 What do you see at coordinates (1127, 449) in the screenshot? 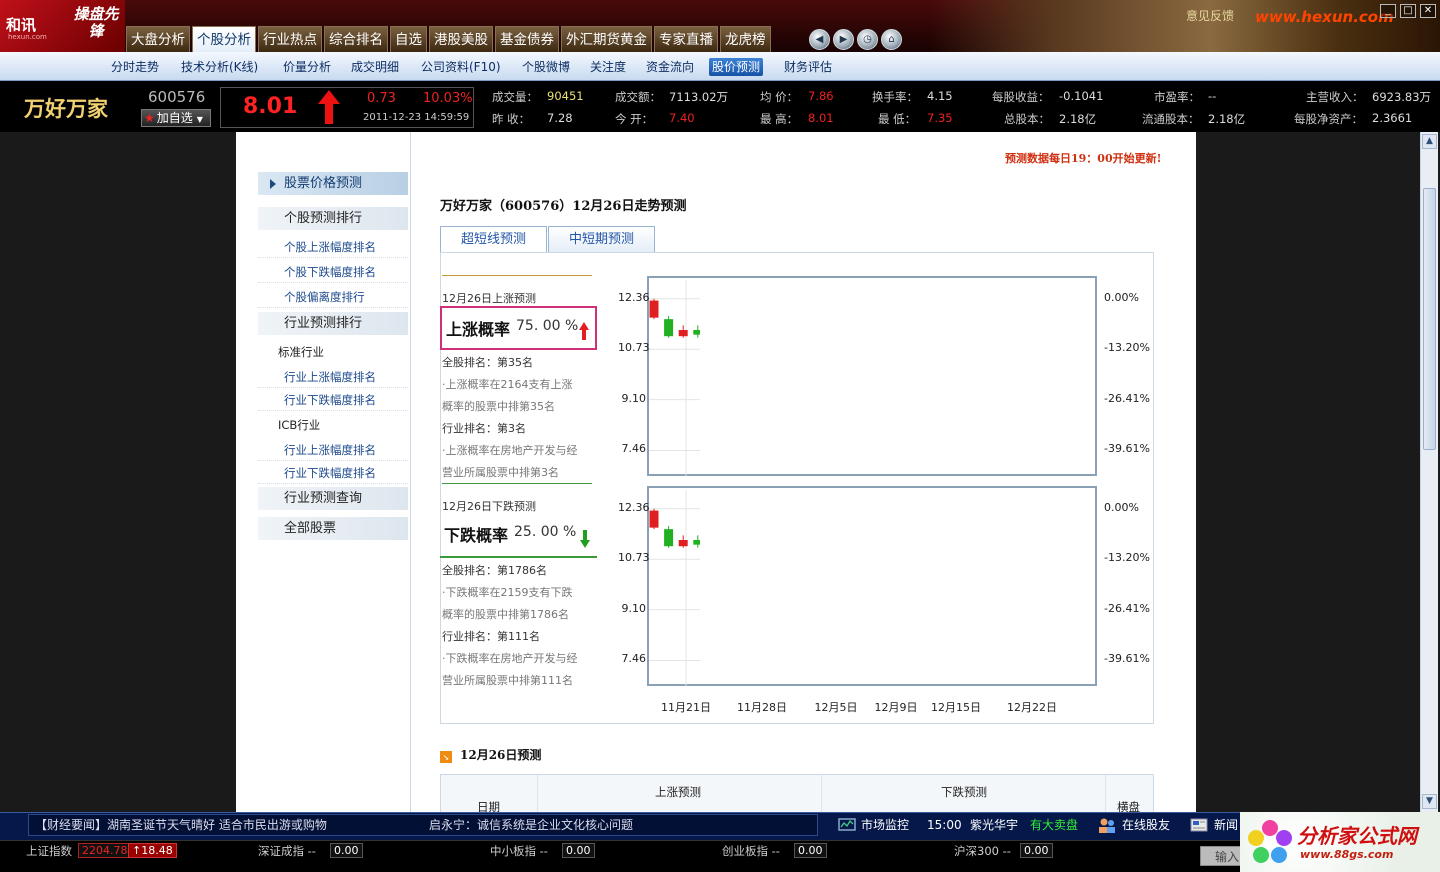
I see `y-tick-right: -39.61%` at bounding box center [1127, 449].